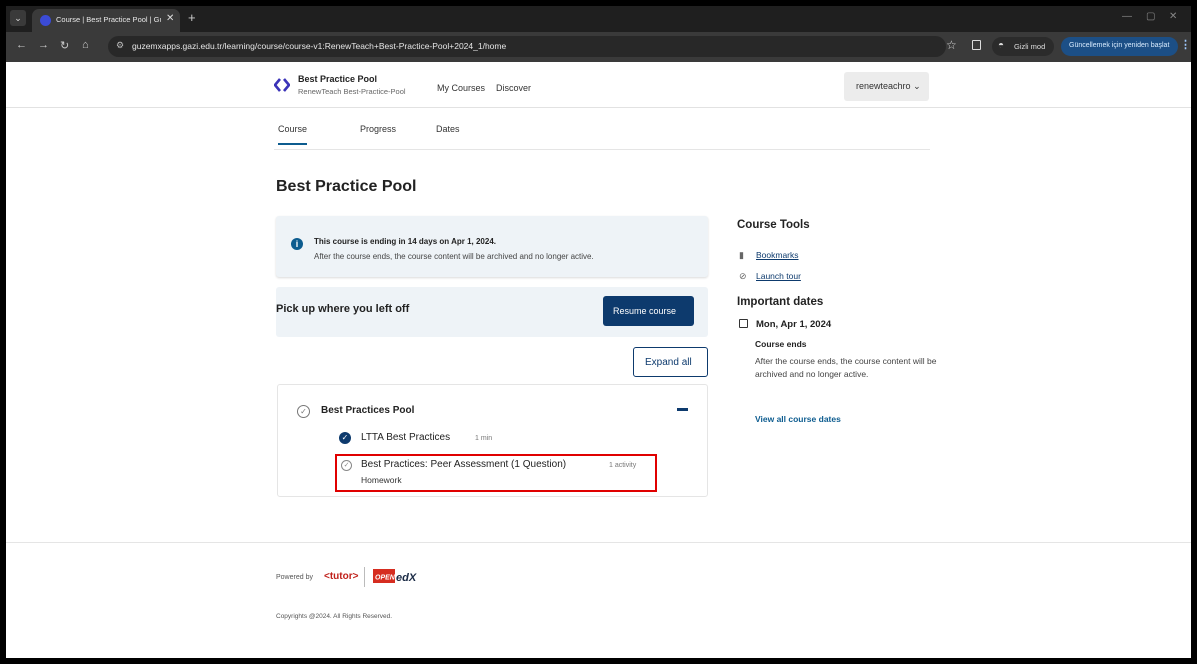 This screenshot has width=1197, height=664. What do you see at coordinates (513, 88) in the screenshot?
I see `nav-discover: Discover` at bounding box center [513, 88].